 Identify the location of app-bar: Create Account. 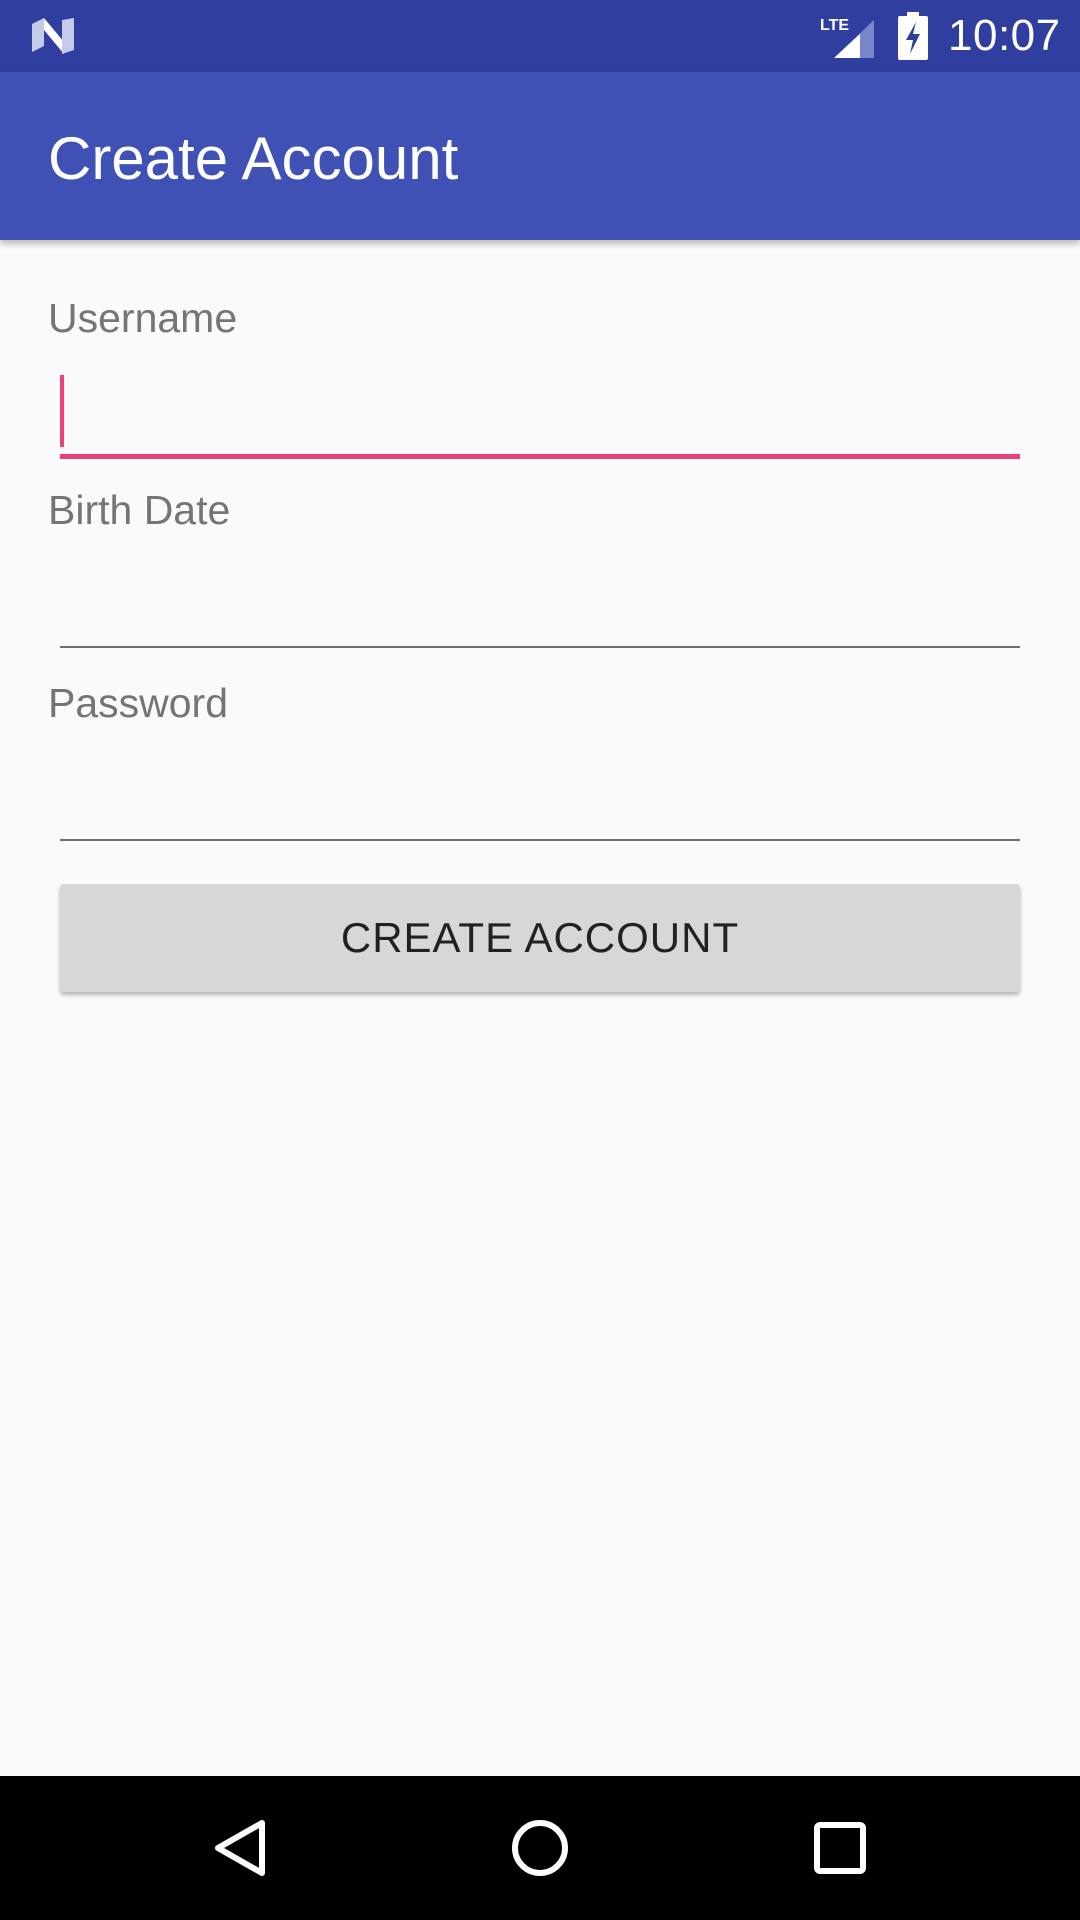
(540, 156).